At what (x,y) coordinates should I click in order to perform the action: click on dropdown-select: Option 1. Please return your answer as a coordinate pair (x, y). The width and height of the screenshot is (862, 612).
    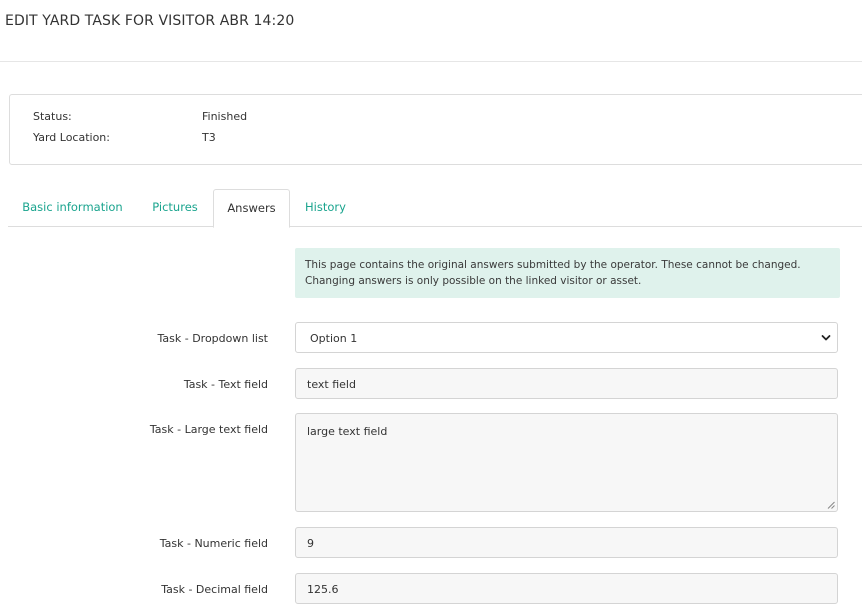
    Looking at the image, I should click on (566, 337).